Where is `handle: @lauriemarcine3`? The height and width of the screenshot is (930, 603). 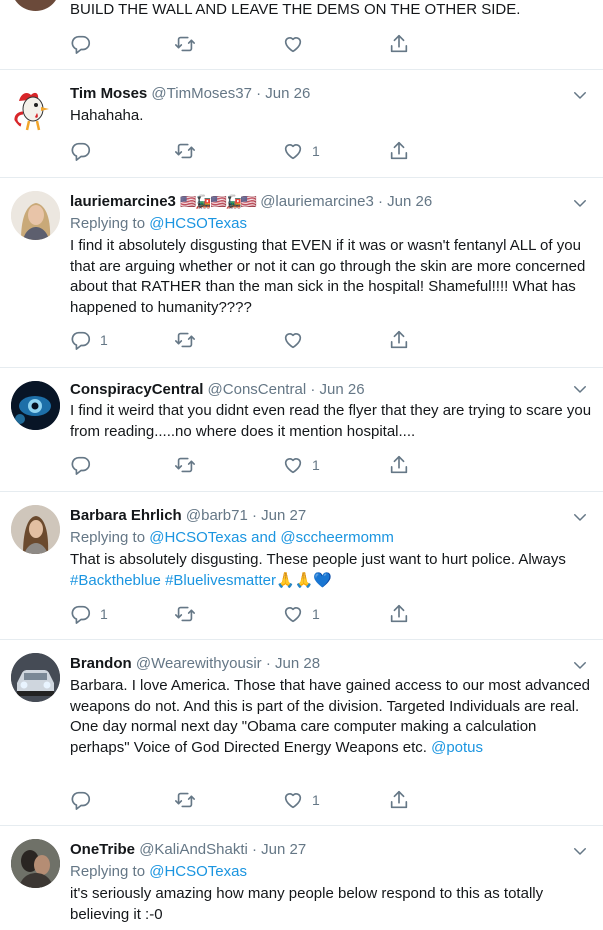 handle: @lauriemarcine3 is located at coordinates (317, 201).